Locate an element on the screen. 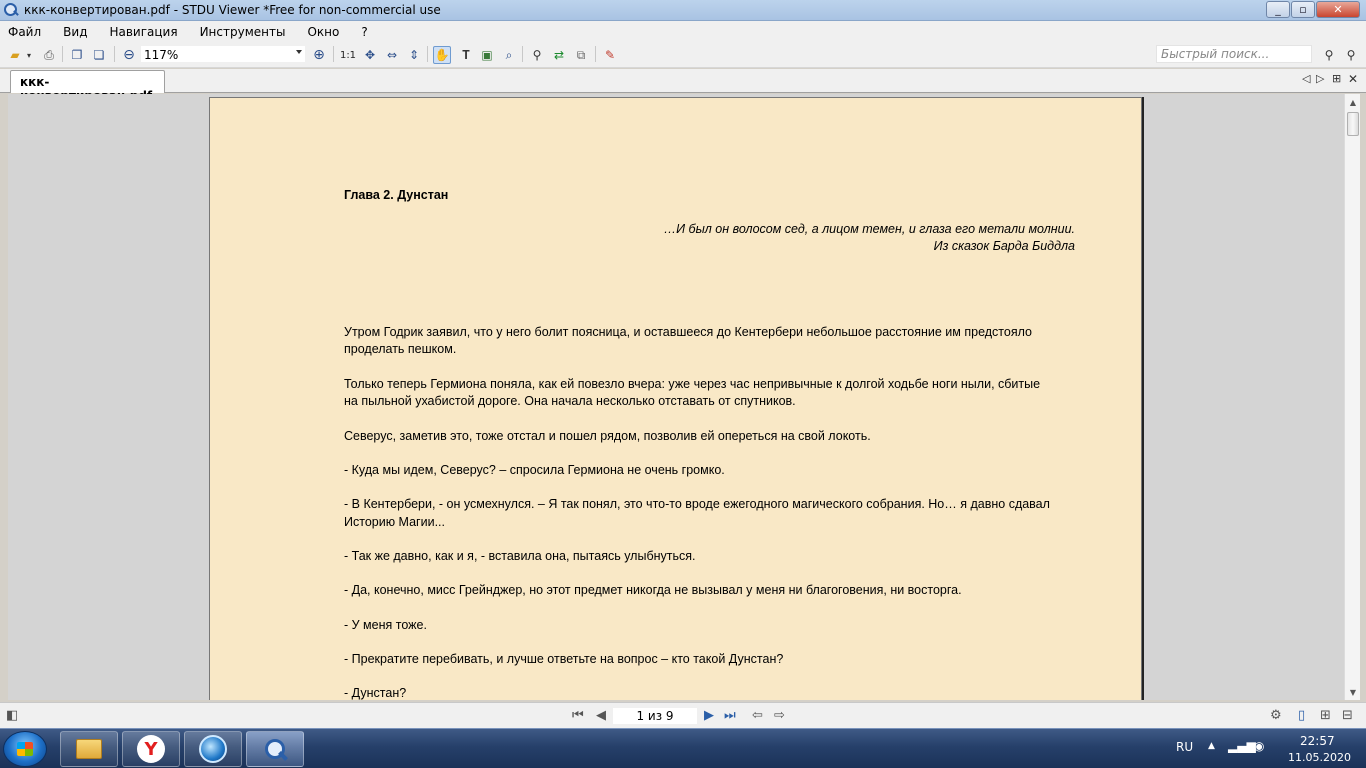 The image size is (1366, 768). open-dropdown-icon: ▾ is located at coordinates (29, 55).